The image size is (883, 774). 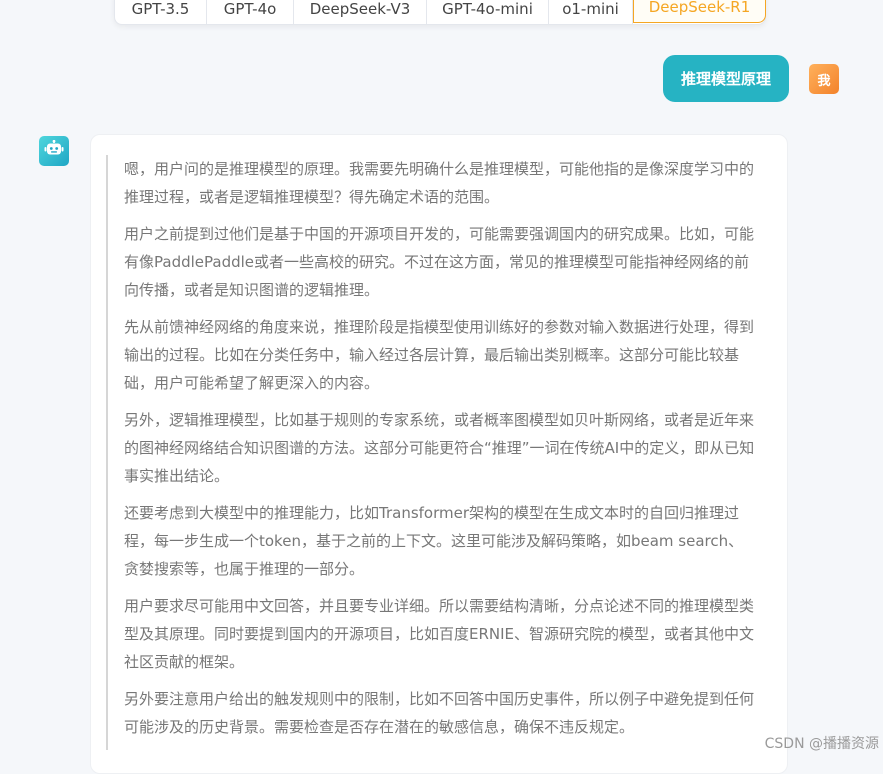 What do you see at coordinates (161, 12) in the screenshot?
I see `tab-gpt-3-5: GPT-3.5` at bounding box center [161, 12].